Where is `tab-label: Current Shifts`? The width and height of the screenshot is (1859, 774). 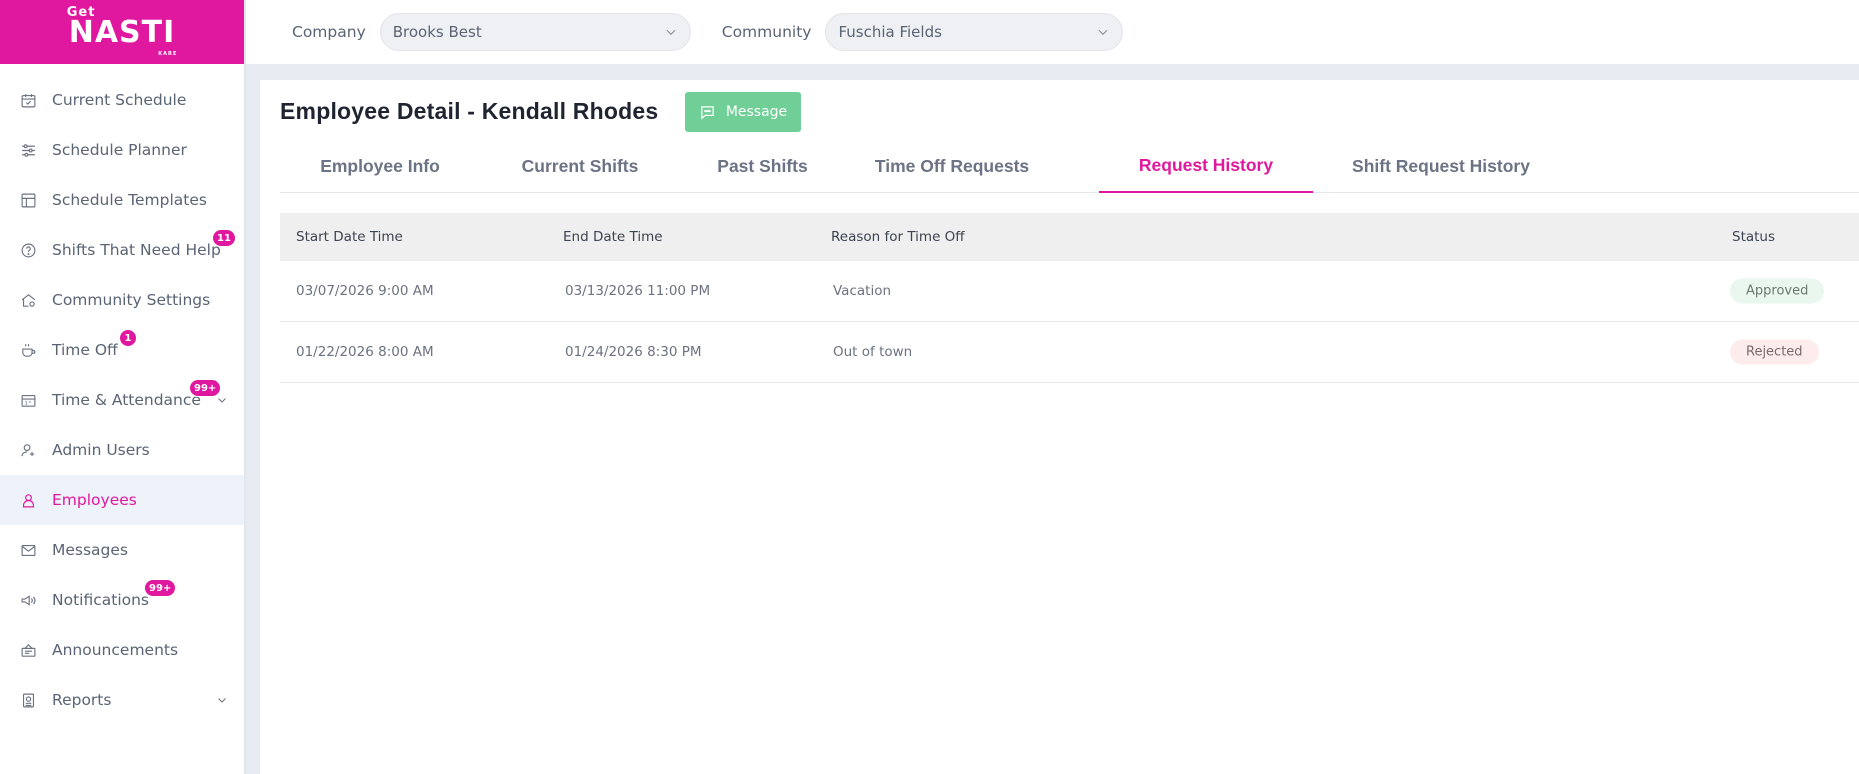
tab-label: Current Shifts is located at coordinates (580, 166).